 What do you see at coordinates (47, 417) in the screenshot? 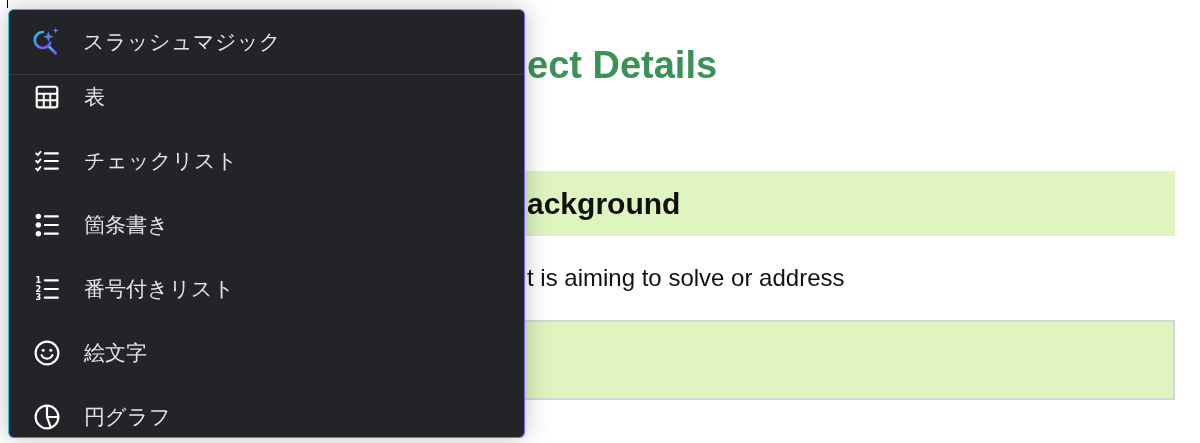
I see `pie-chart-icon` at bounding box center [47, 417].